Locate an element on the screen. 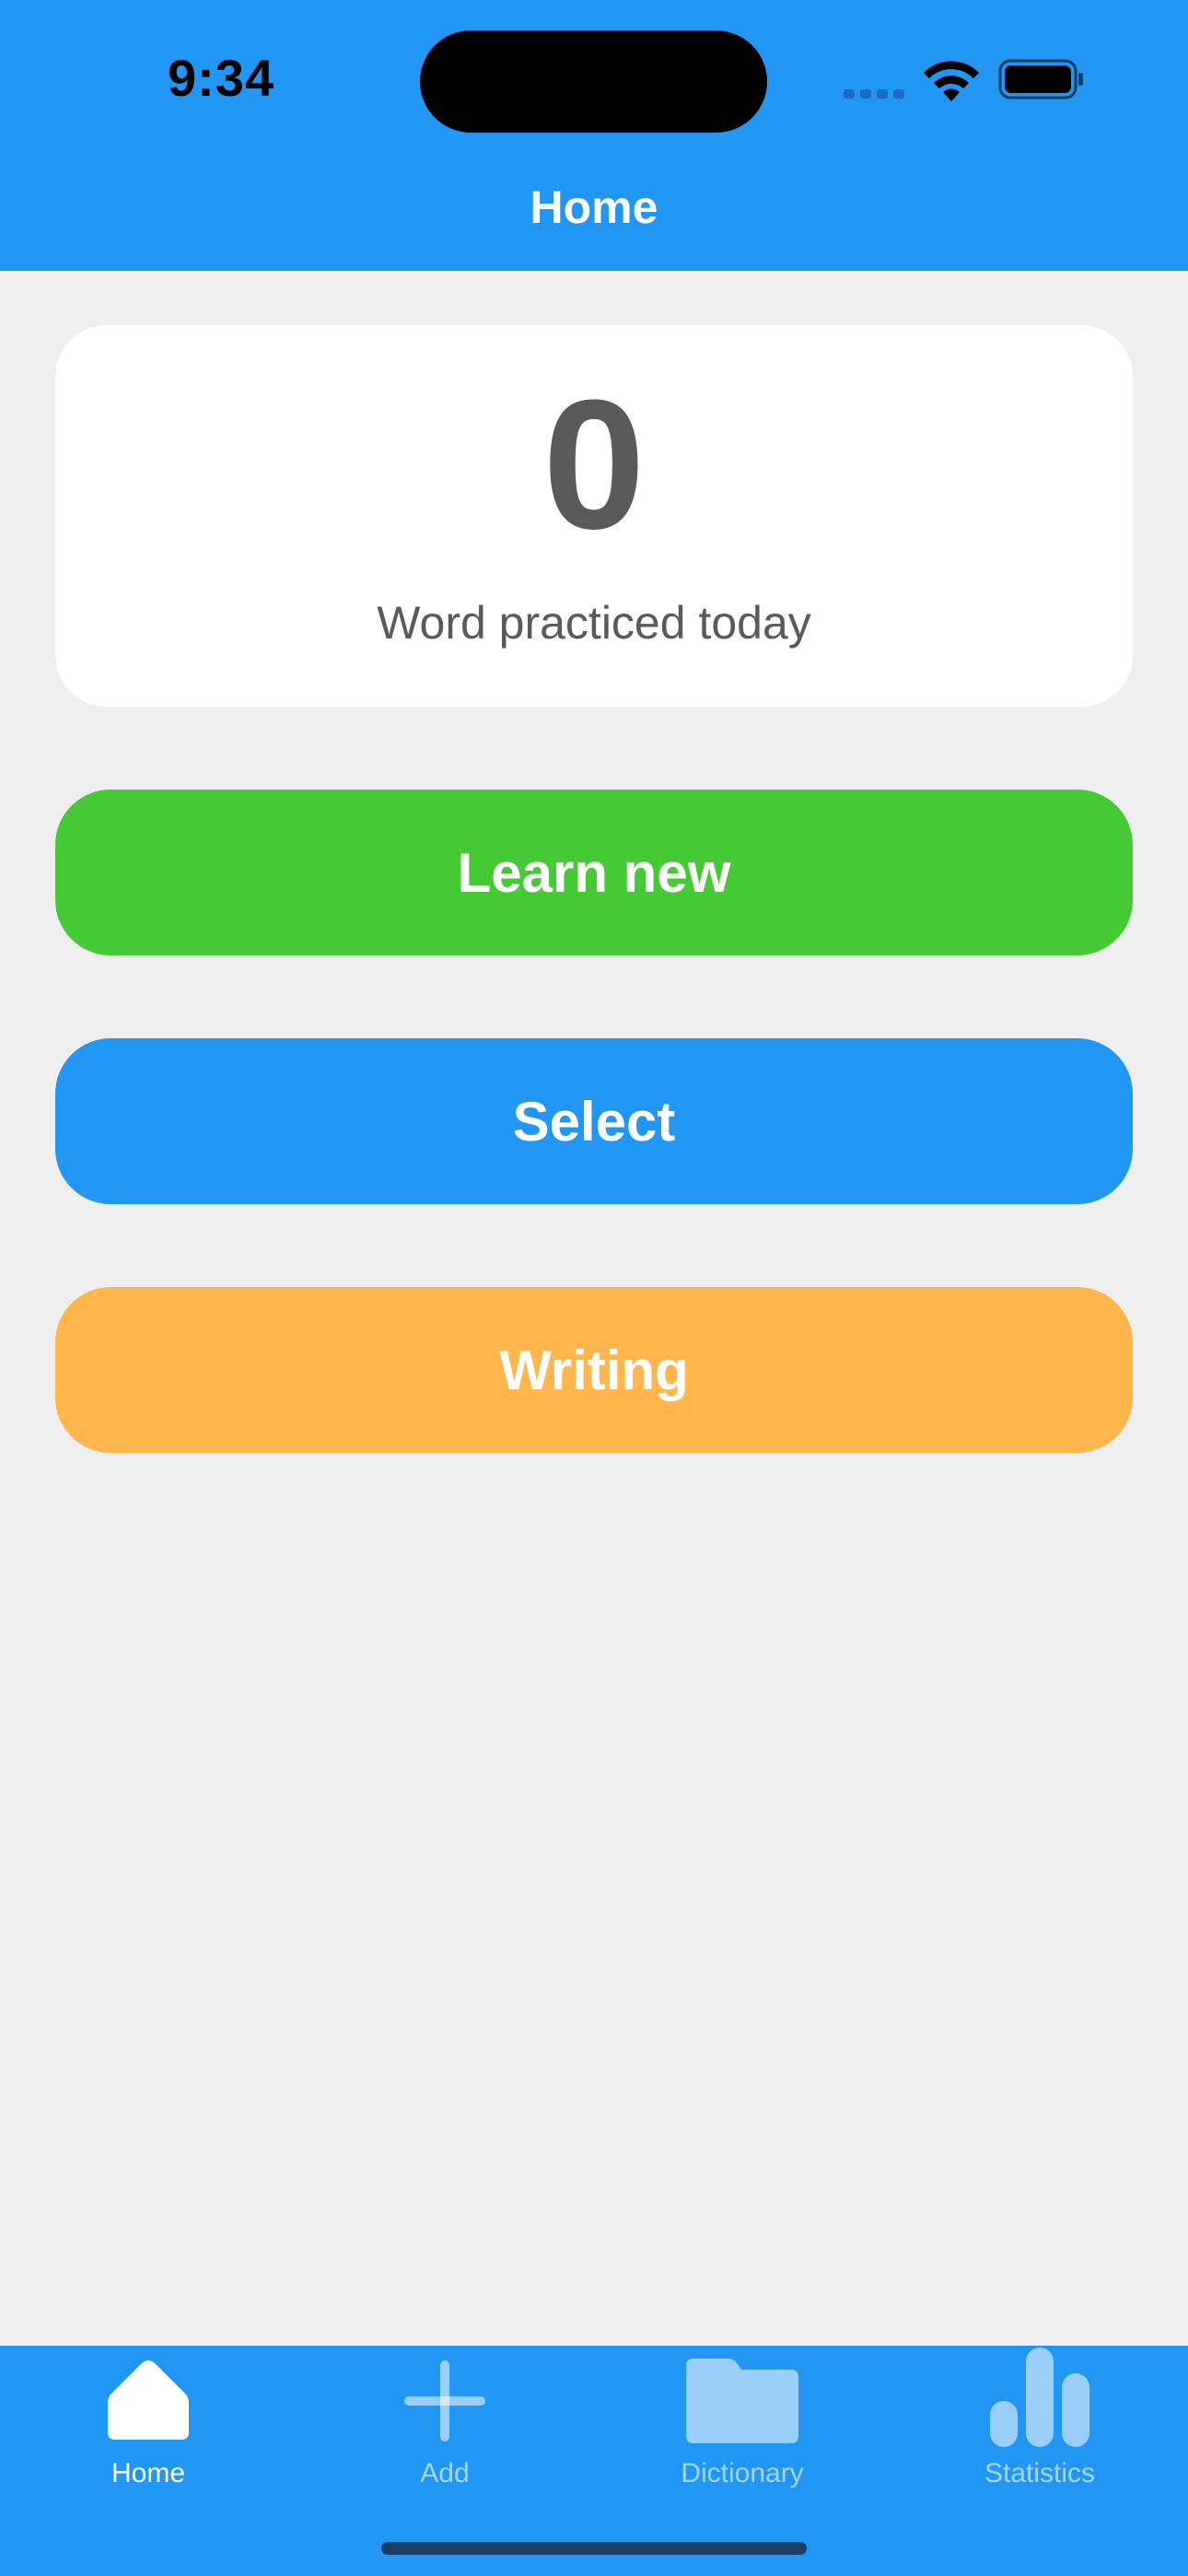 This screenshot has width=1188, height=2576. plus-icon is located at coordinates (444, 2400).